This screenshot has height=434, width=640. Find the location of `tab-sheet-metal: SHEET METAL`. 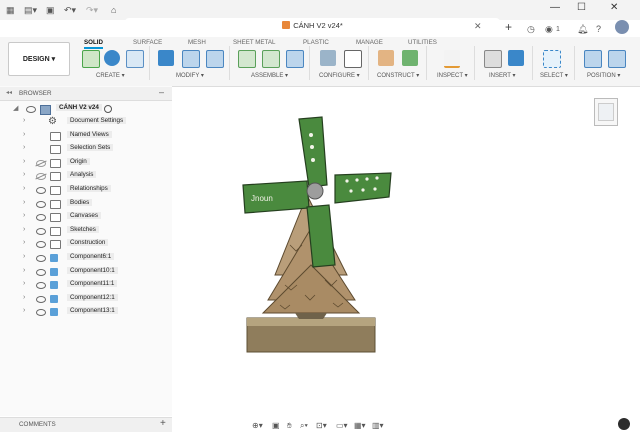

tab-sheet-metal: SHEET METAL is located at coordinates (254, 42).